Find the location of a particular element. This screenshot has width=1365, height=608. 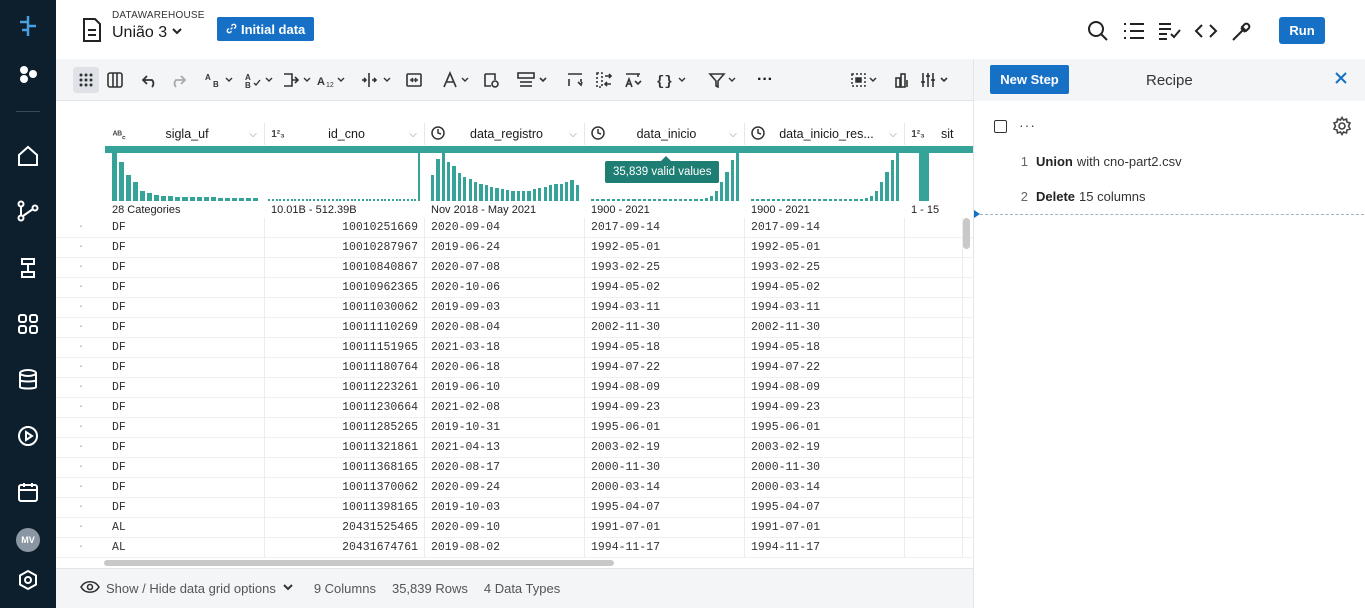

table-cell: AL is located at coordinates (185, 528).